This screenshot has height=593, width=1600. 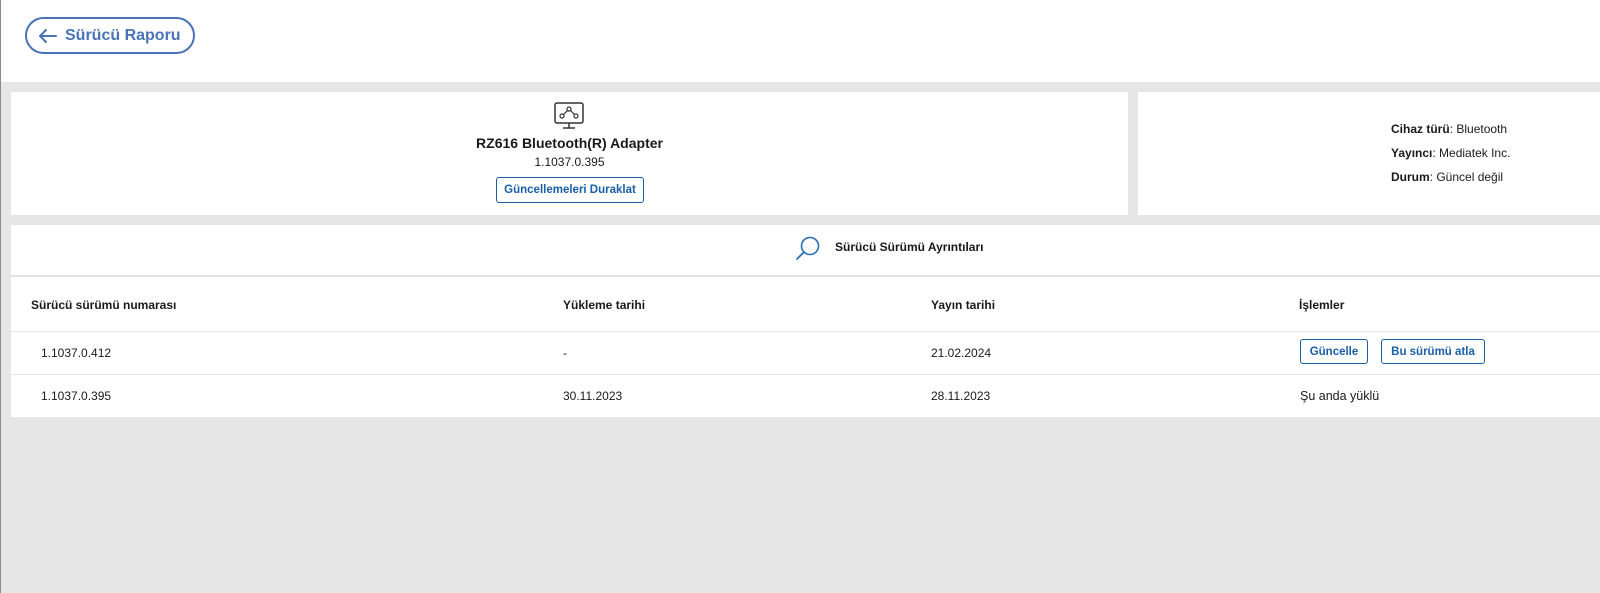 I want to click on details-header: Sürücü Sürümü Ayrıntıları, so click(x=805, y=251).